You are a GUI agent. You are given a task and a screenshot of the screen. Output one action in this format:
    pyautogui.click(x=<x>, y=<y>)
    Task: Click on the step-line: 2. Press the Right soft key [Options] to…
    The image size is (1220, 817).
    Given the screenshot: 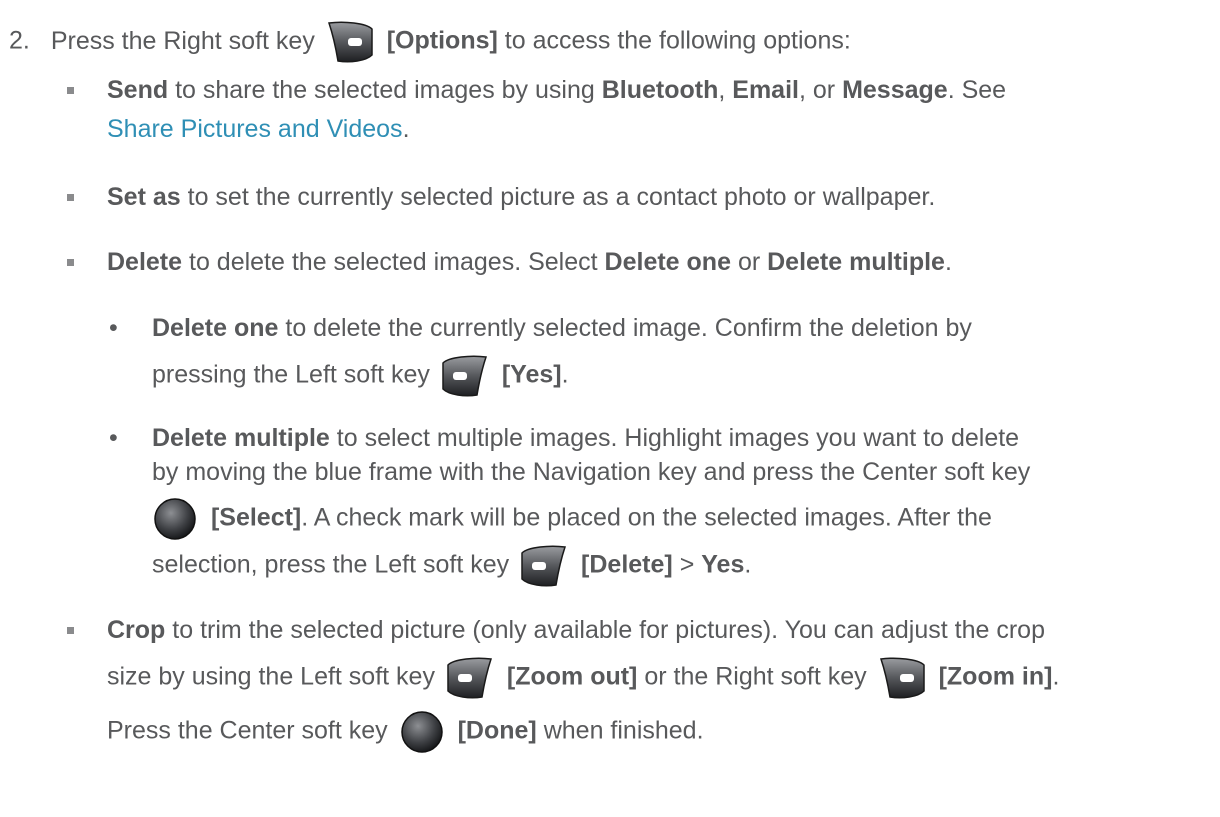 What is the action you would take?
    pyautogui.click(x=430, y=42)
    